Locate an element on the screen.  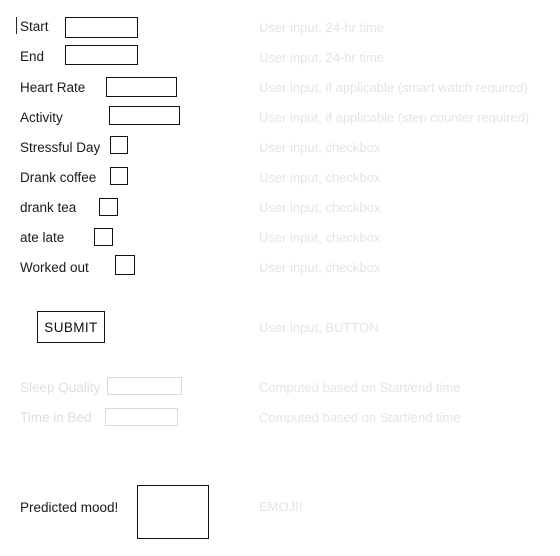
start-annotation: User input, 24-hr time is located at coordinates (321, 27).